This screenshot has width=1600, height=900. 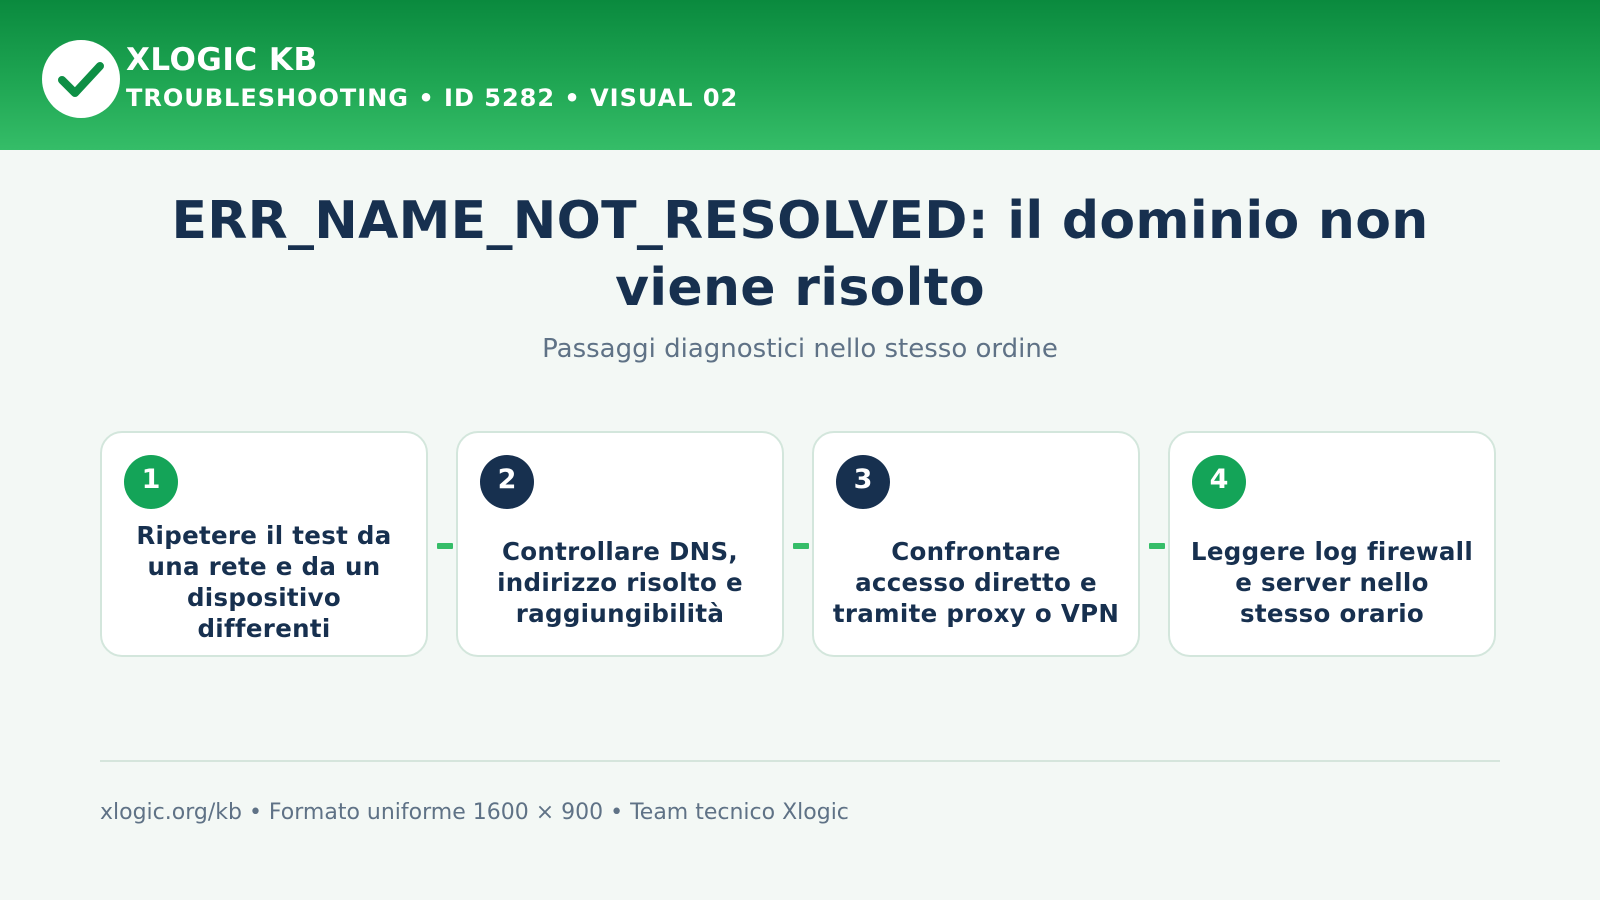 I want to click on logo, so click(x=81, y=79).